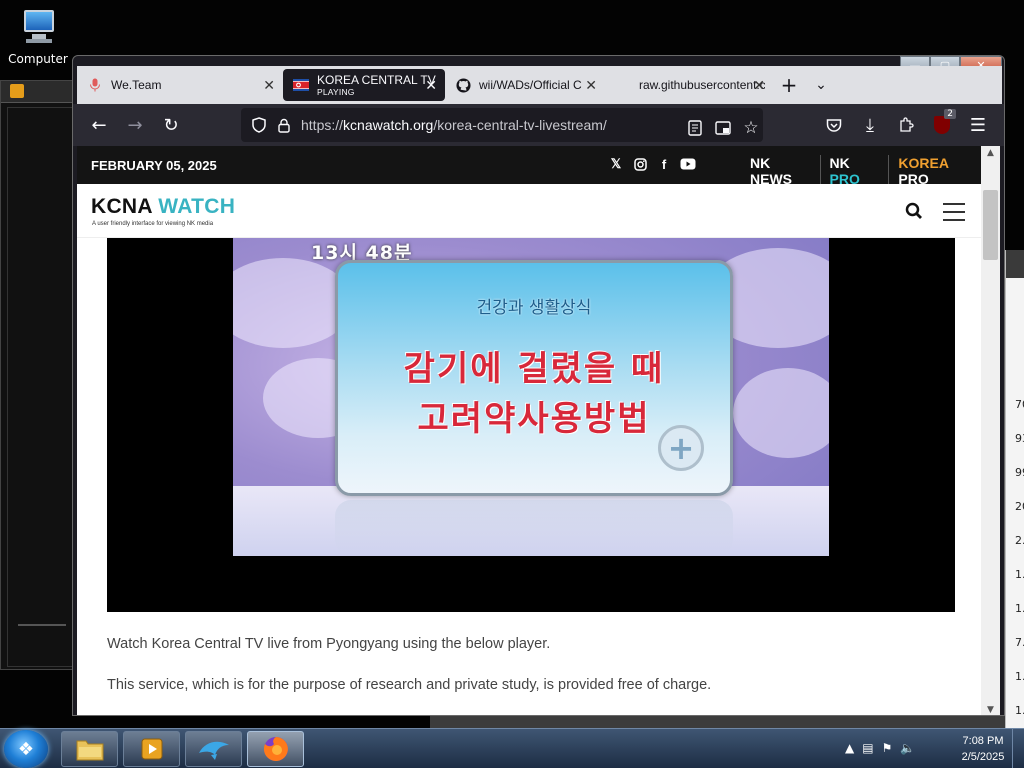  Describe the element at coordinates (213, 749) in the screenshot. I see `taskbar-dolphin` at that location.